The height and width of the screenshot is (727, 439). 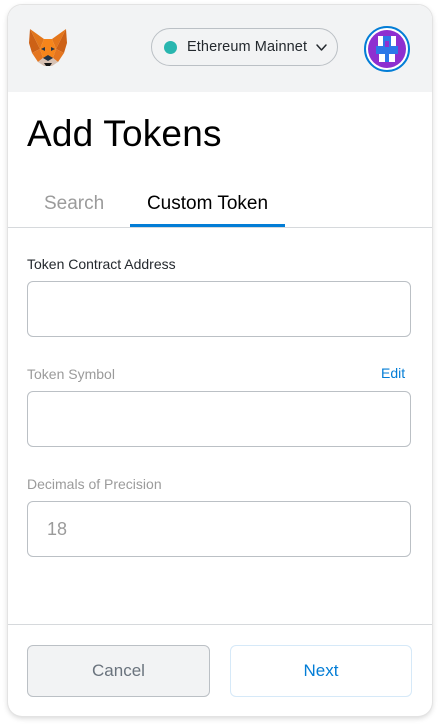 What do you see at coordinates (247, 47) in the screenshot?
I see `network-label: Ethereum Mainnet` at bounding box center [247, 47].